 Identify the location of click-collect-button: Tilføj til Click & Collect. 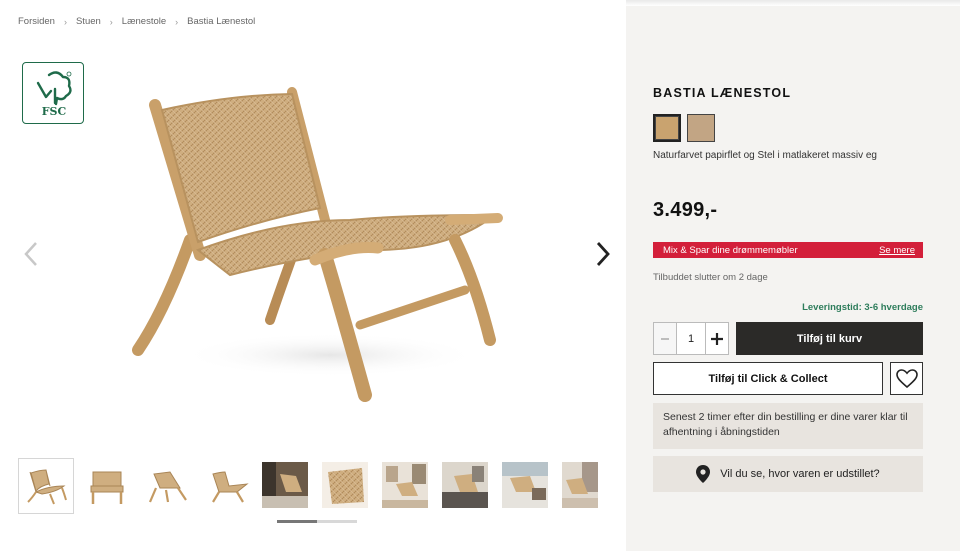
(768, 378).